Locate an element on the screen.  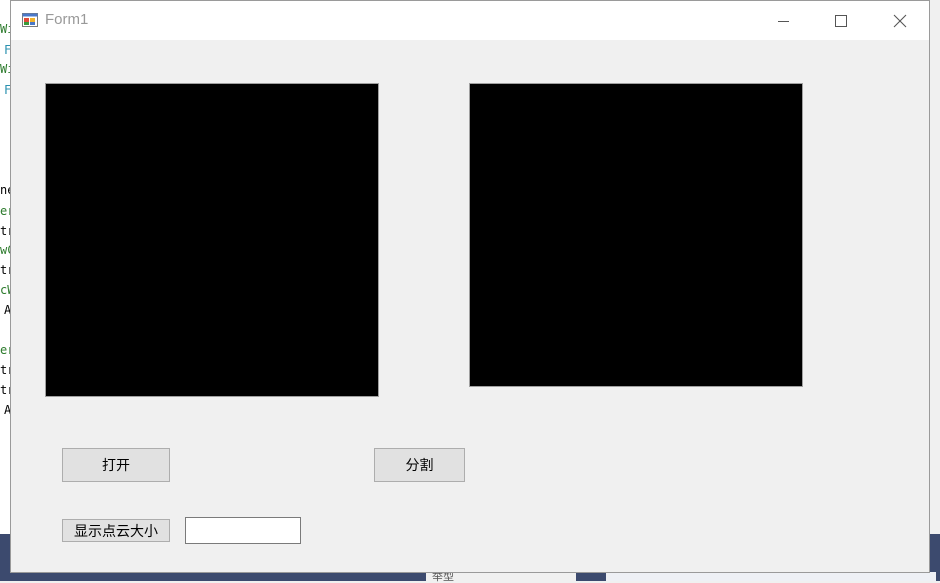
title-bar: Form1 is located at coordinates (470, 20).